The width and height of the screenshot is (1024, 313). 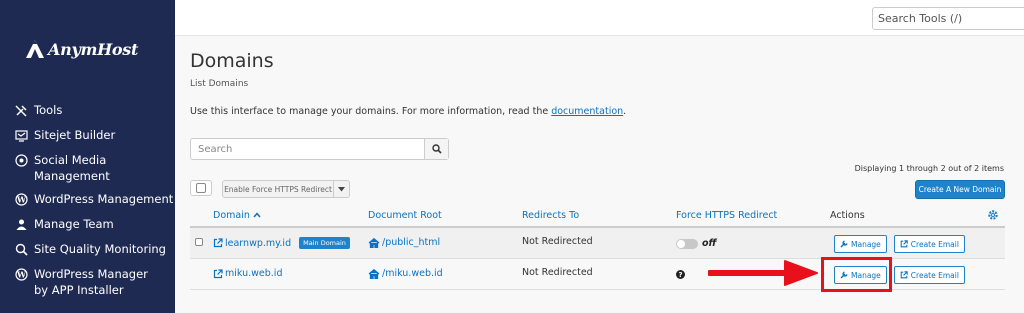 What do you see at coordinates (21, 135) in the screenshot?
I see `sitejet-icon` at bounding box center [21, 135].